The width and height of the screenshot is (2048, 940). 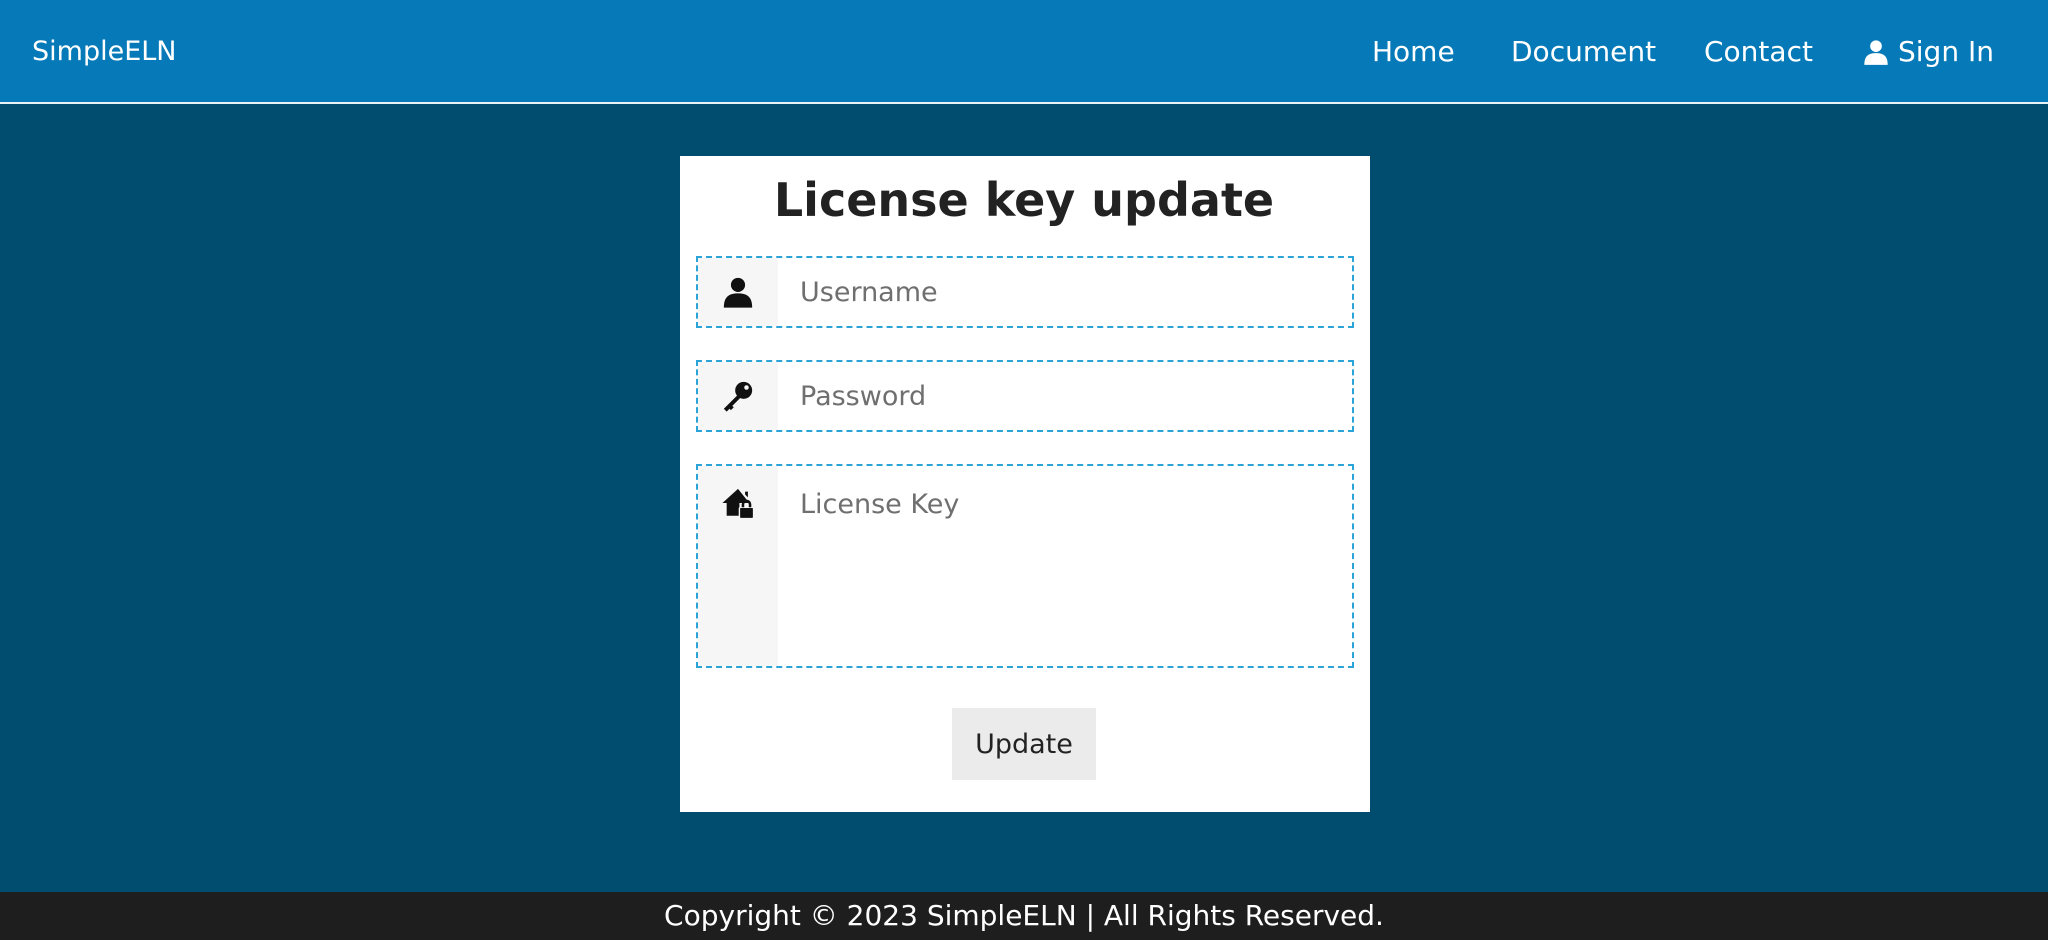 What do you see at coordinates (1024, 200) in the screenshot?
I see `page-title: License key update` at bounding box center [1024, 200].